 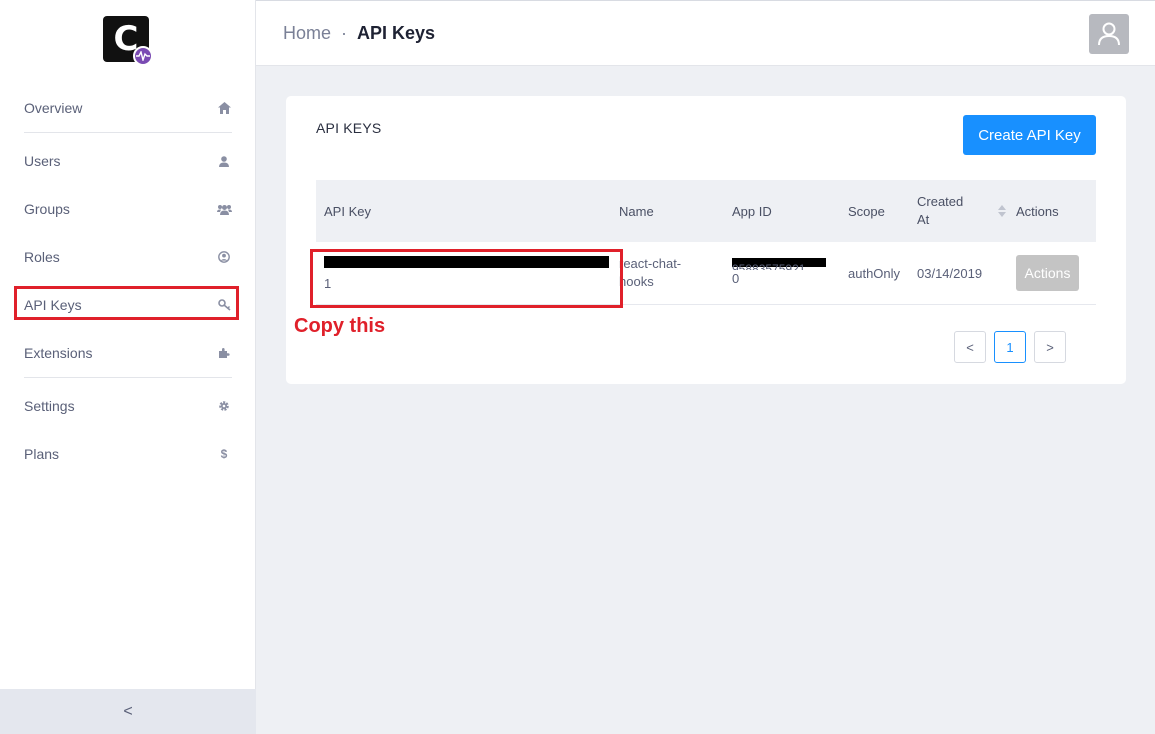 I want to click on column-header-created-at: Created At, so click(x=966, y=211).